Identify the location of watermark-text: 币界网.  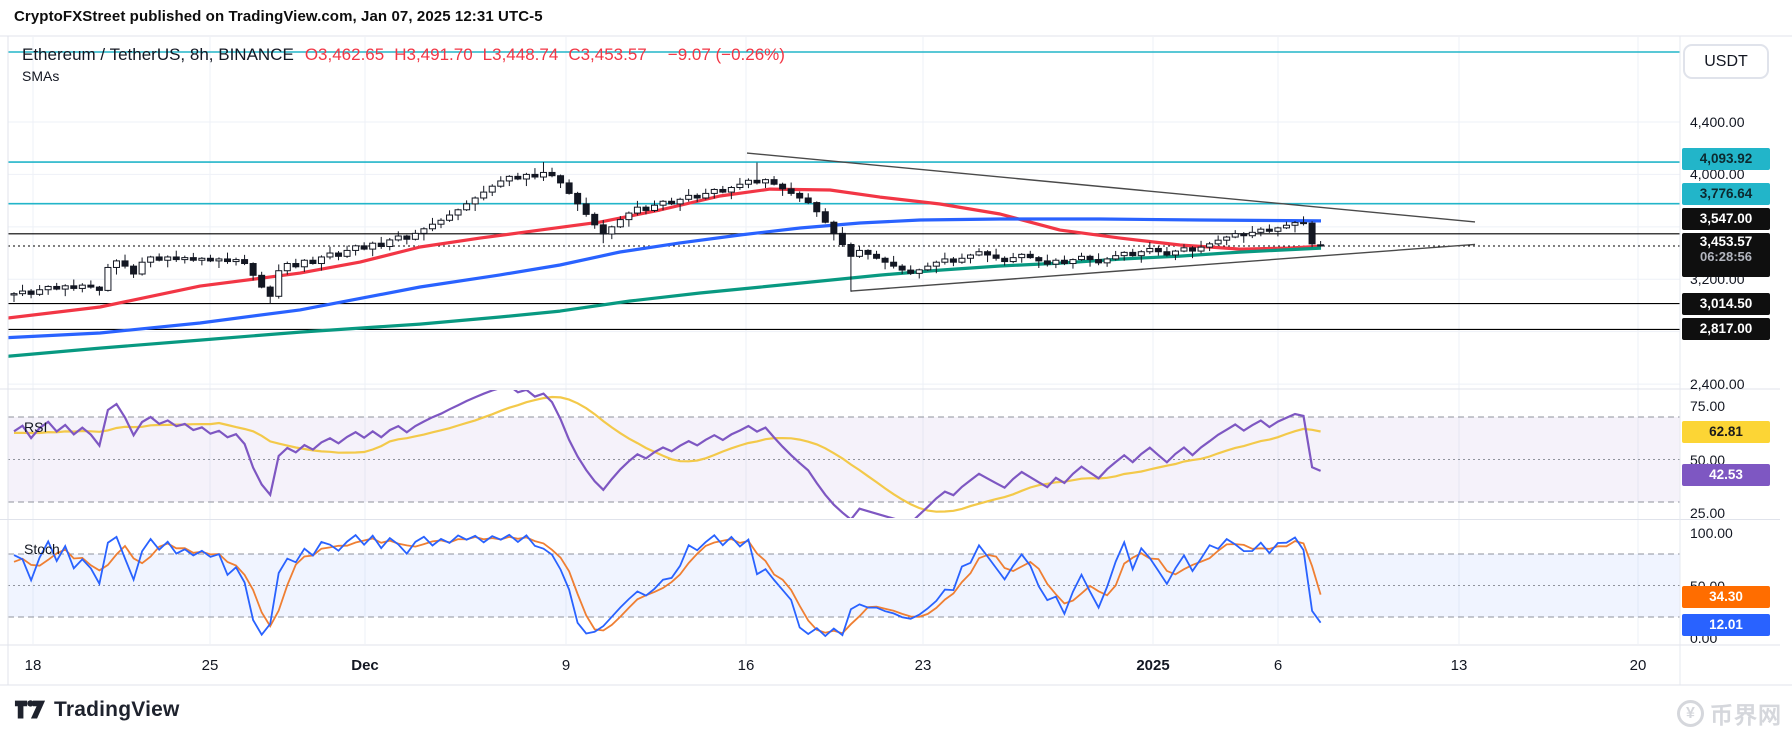
(1746, 715).